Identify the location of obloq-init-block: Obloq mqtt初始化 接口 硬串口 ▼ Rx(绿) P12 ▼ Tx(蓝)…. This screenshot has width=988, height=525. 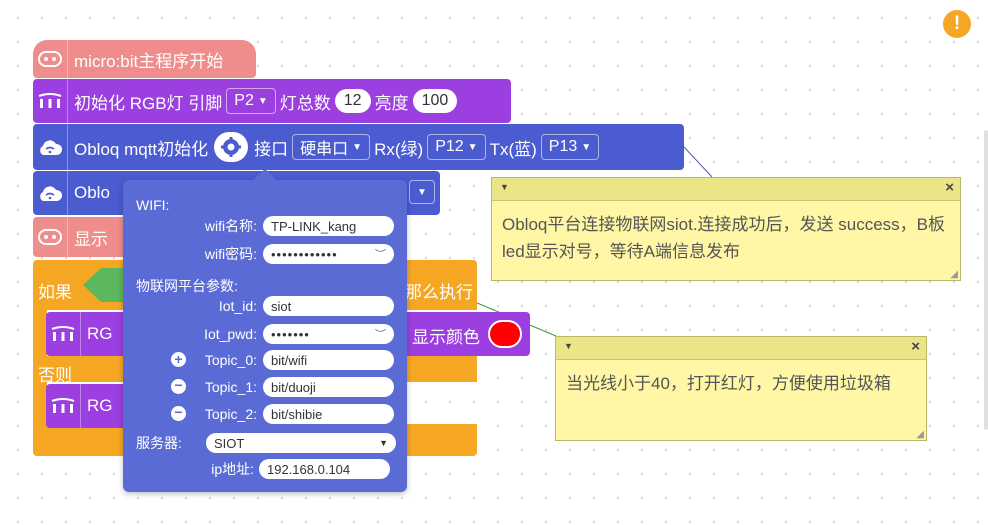
(358, 147).